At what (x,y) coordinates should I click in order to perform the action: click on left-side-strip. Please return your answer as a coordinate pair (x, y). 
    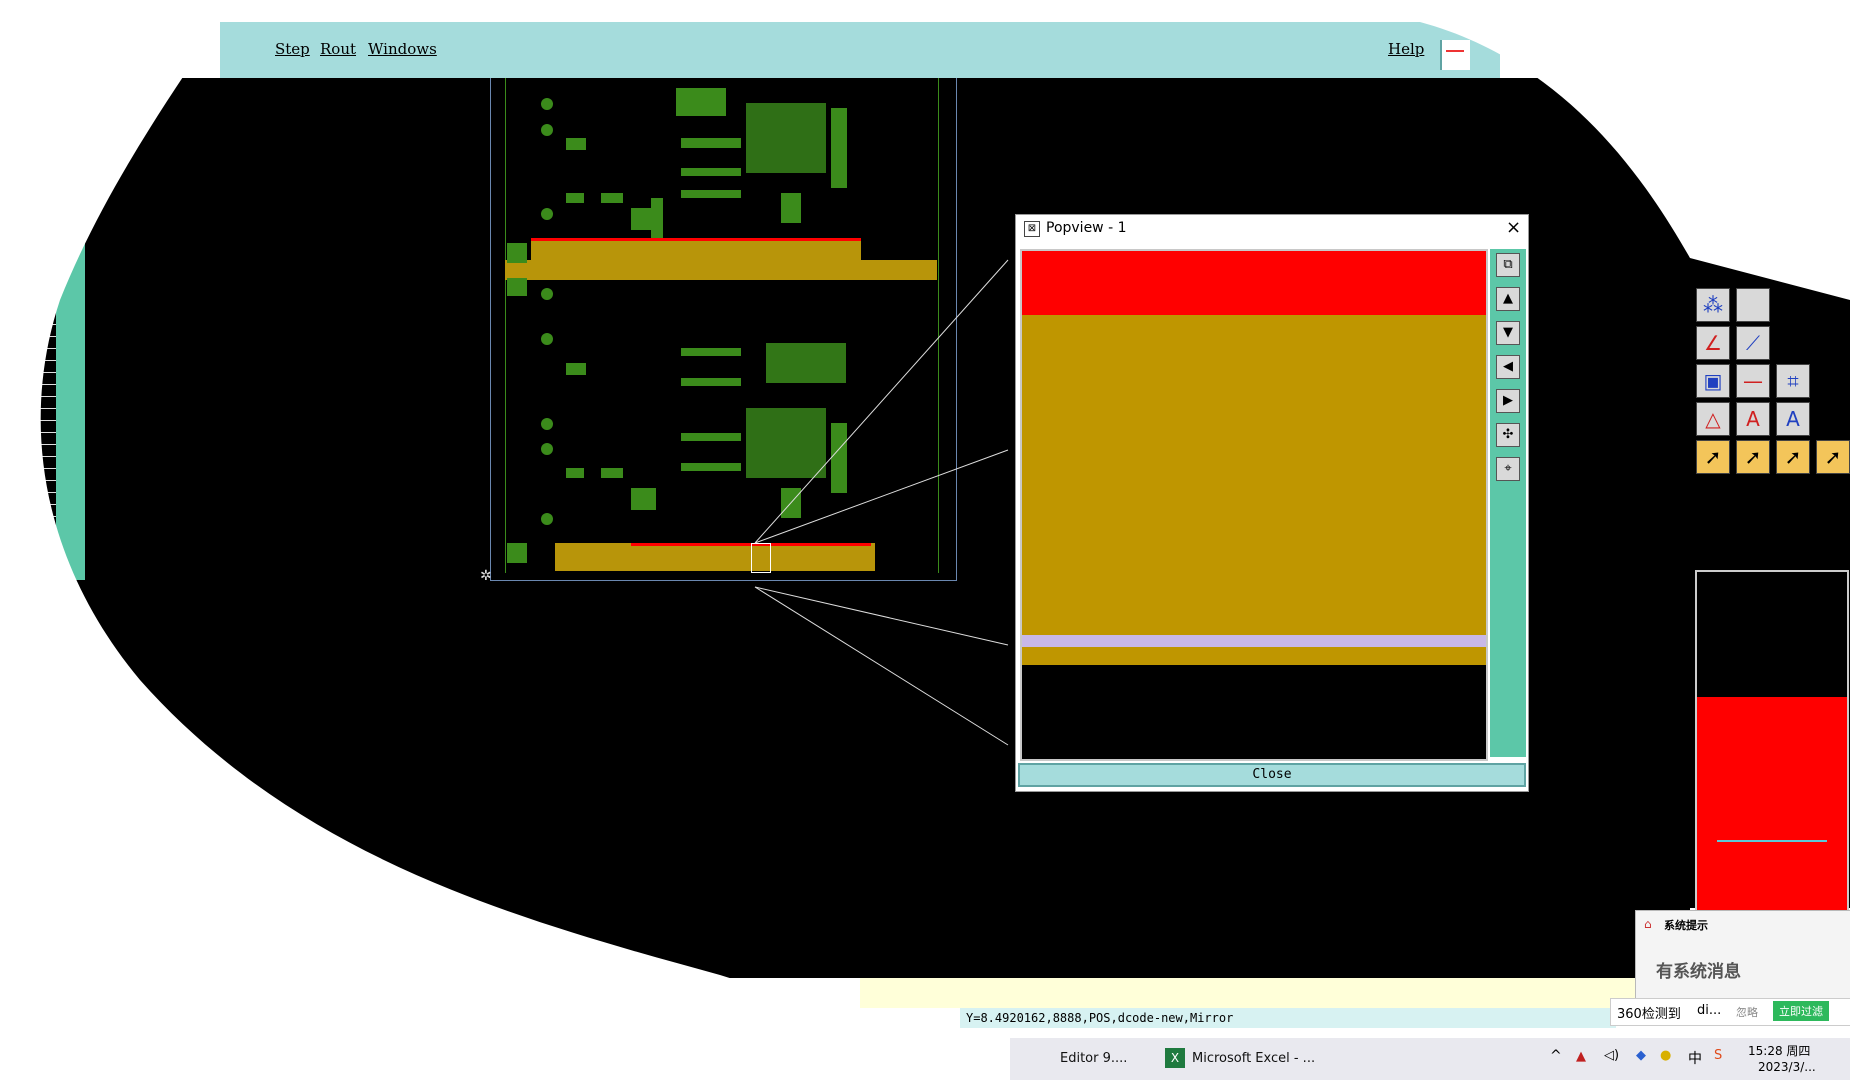
    Looking at the image, I should click on (70, 410).